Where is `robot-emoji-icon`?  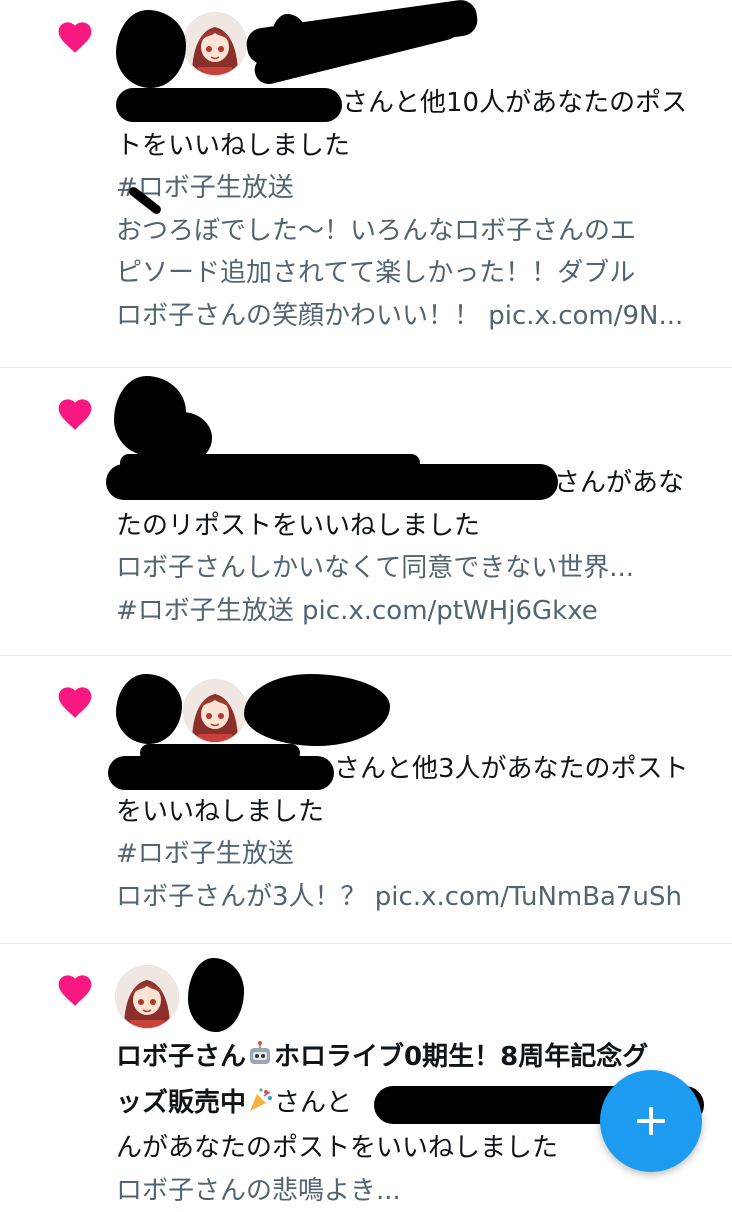 robot-emoji-icon is located at coordinates (260, 1060).